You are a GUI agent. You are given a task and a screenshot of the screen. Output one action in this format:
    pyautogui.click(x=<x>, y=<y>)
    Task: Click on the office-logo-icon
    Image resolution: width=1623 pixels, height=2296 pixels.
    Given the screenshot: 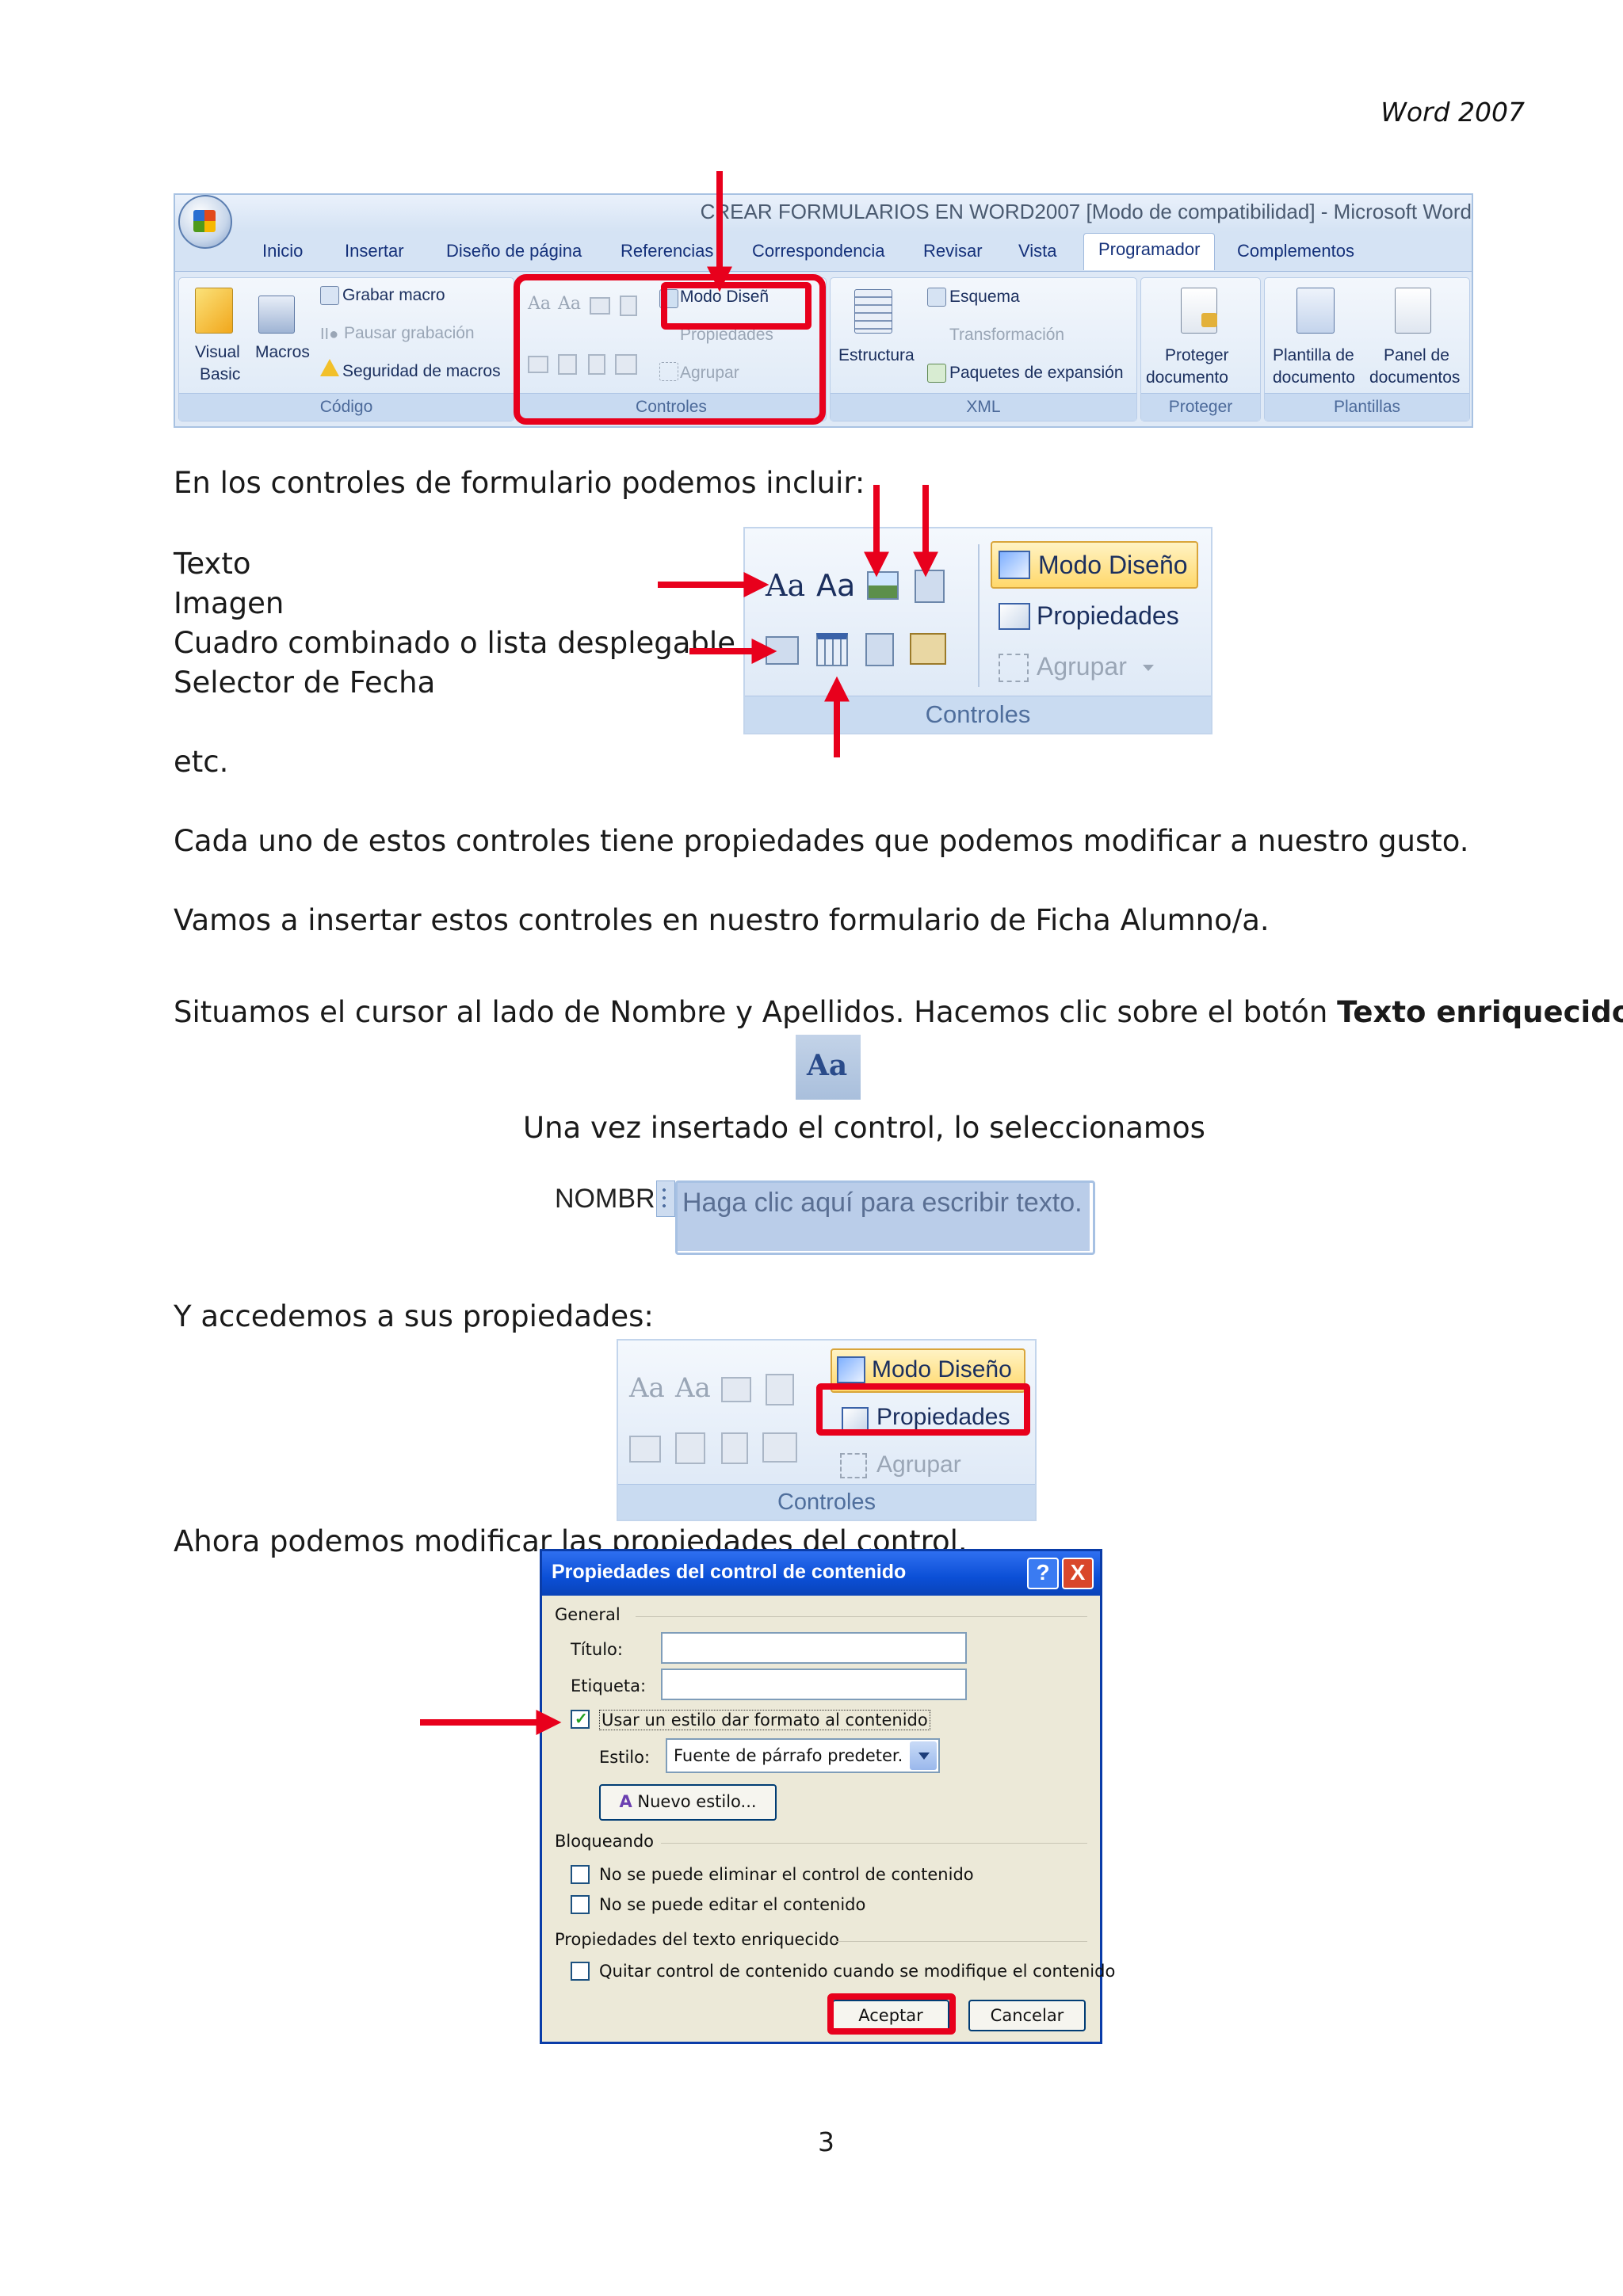 What is the action you would take?
    pyautogui.click(x=204, y=221)
    